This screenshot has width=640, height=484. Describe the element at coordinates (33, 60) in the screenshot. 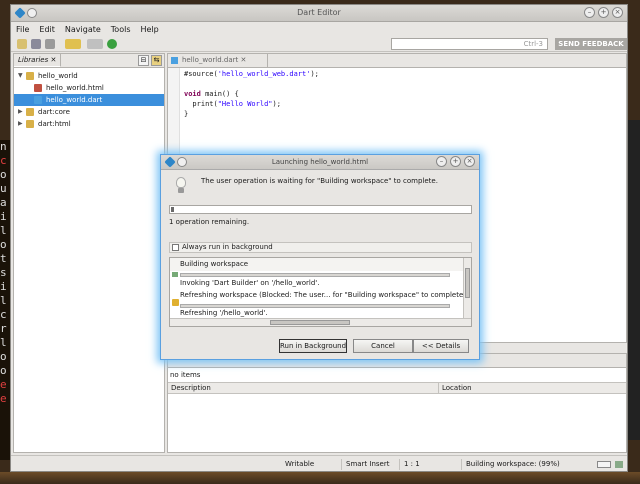

I see `tab-libraries-label: Libraries` at that location.